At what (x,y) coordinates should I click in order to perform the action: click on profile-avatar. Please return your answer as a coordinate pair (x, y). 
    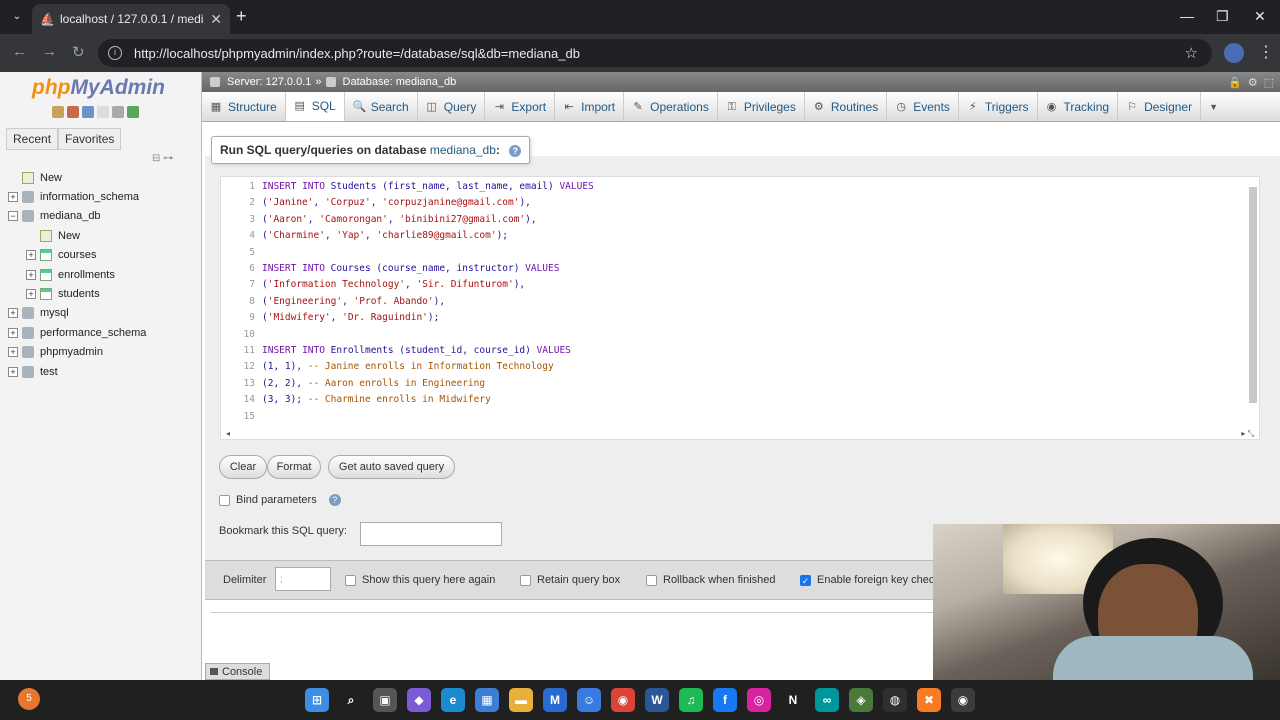
    Looking at the image, I should click on (1234, 53).